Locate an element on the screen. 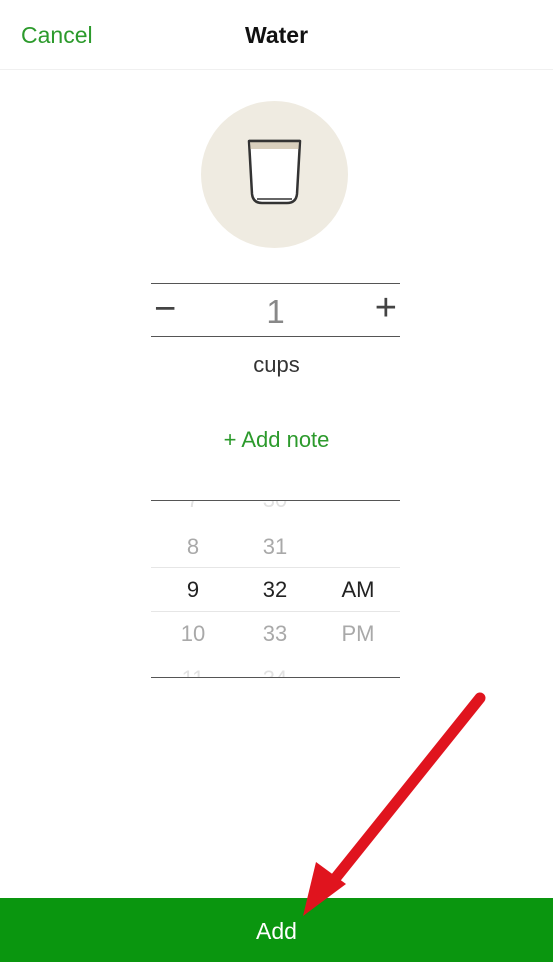  unit-label: cups is located at coordinates (276, 364).